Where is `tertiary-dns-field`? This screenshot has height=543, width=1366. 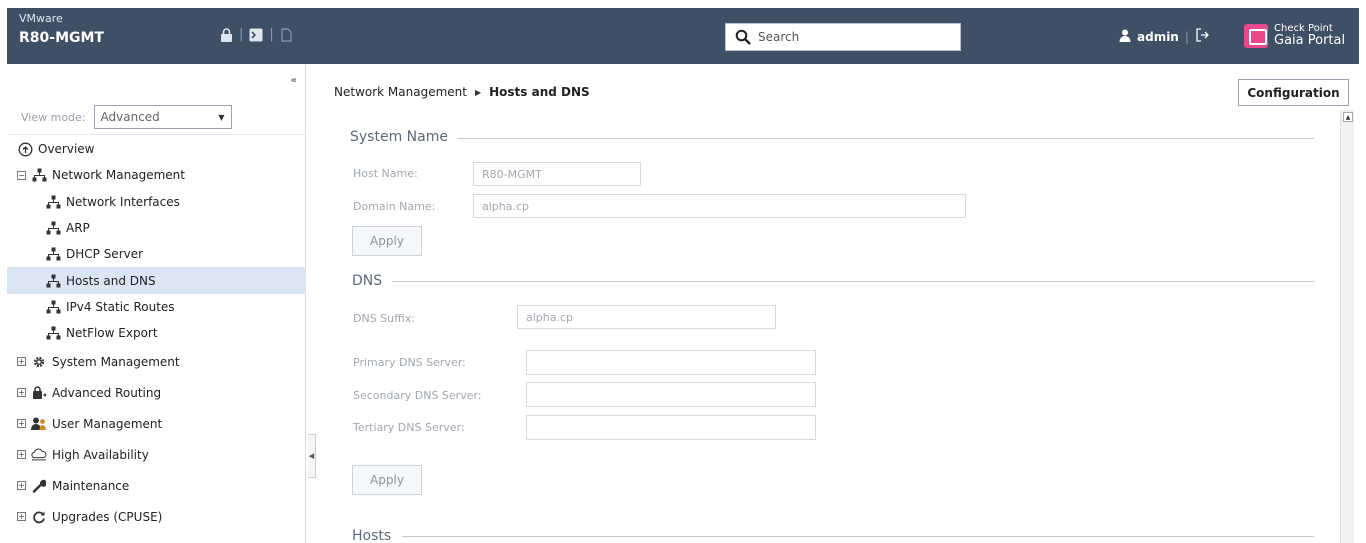 tertiary-dns-field is located at coordinates (671, 427).